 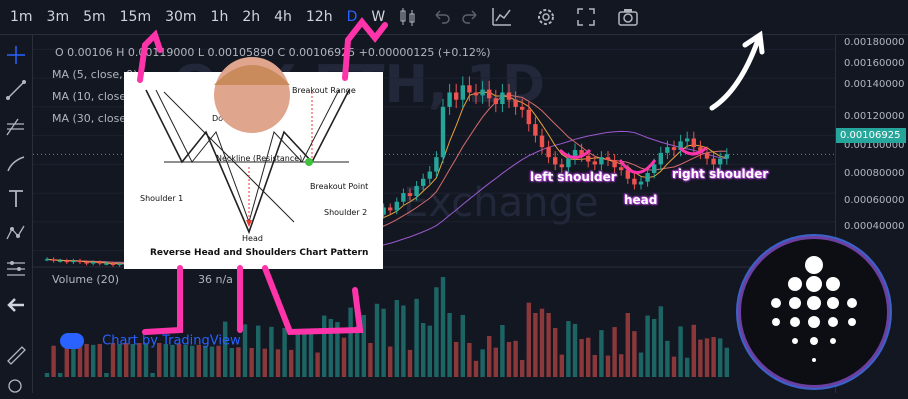 What do you see at coordinates (874, 116) in the screenshot?
I see `price-tick: 0.00120000` at bounding box center [874, 116].